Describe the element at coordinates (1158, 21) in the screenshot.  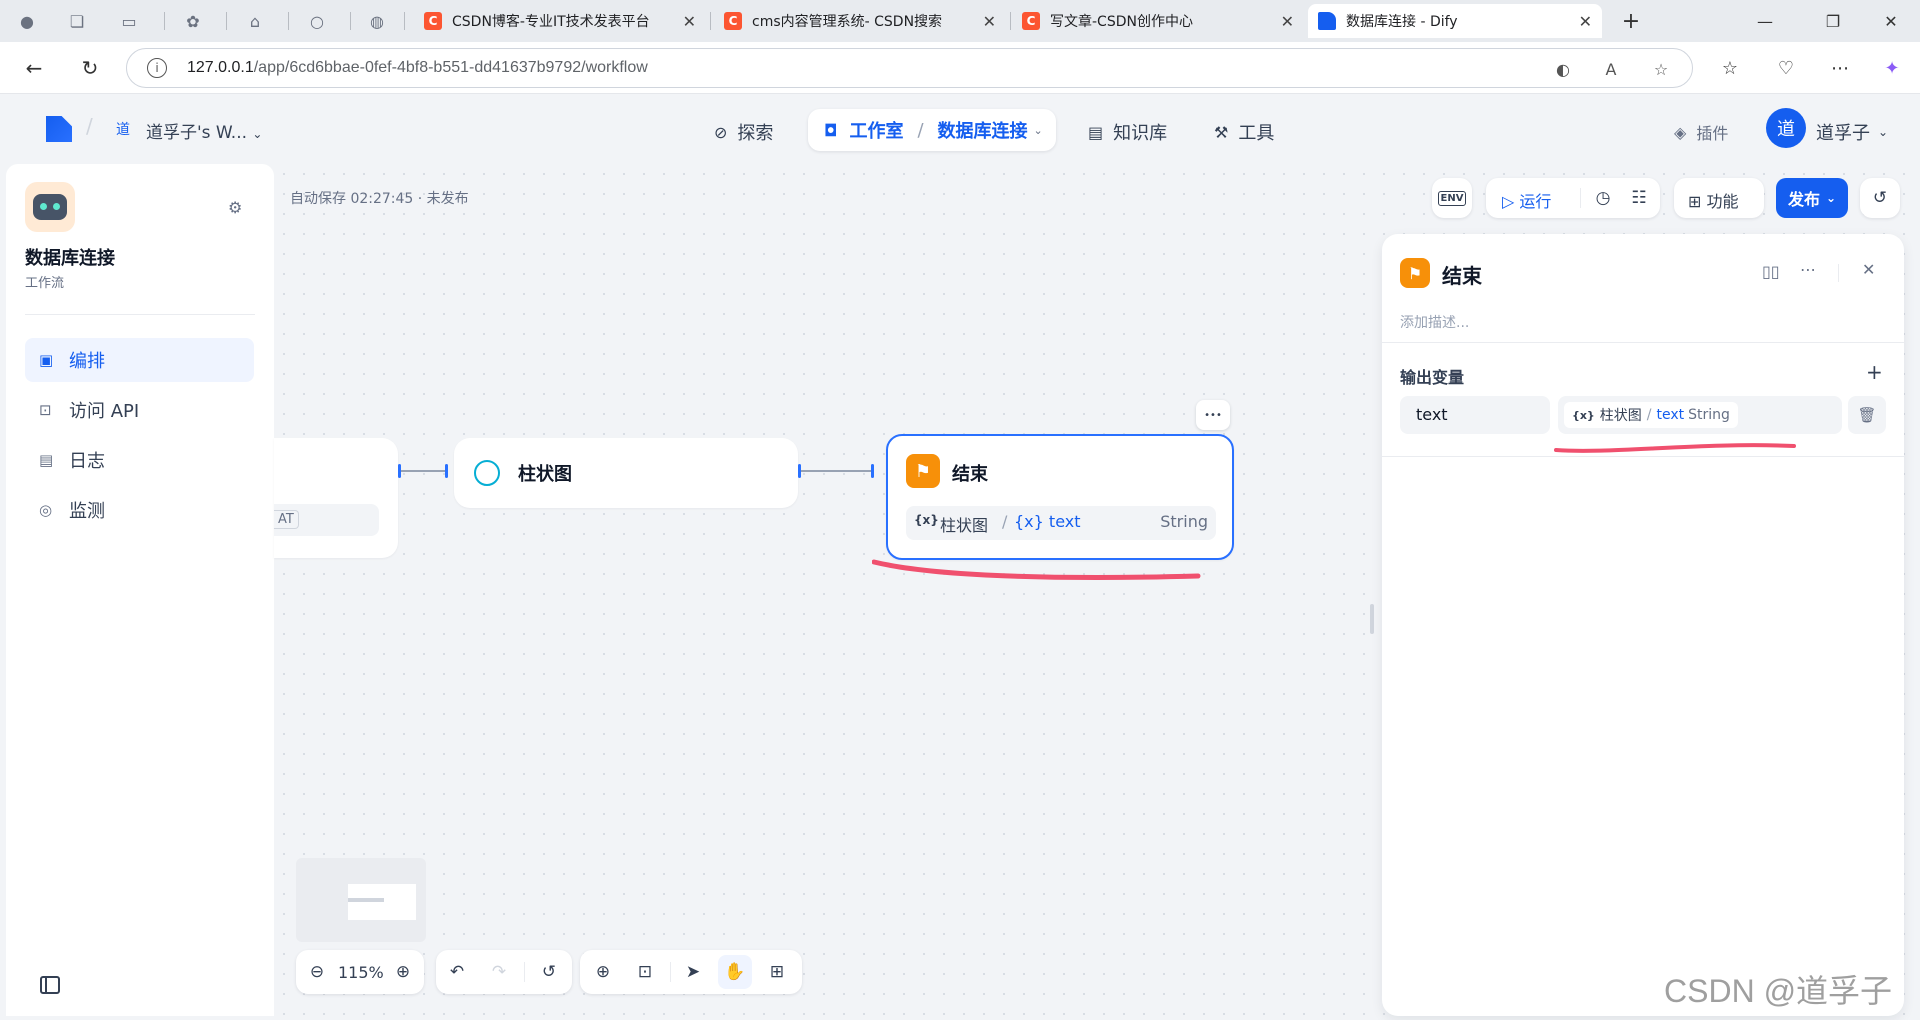
I see `tab-csdn-write: C 写文章-CSDN创作中心 ✕` at that location.